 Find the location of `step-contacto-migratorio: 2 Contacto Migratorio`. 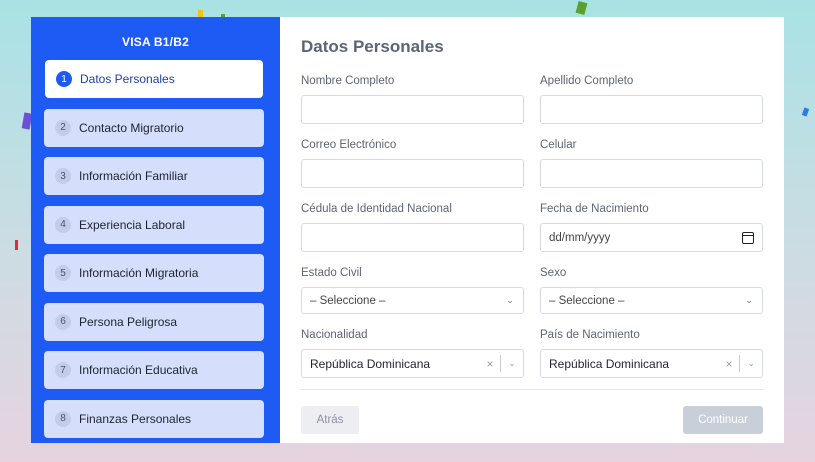

step-contacto-migratorio: 2 Contacto Migratorio is located at coordinates (154, 127).